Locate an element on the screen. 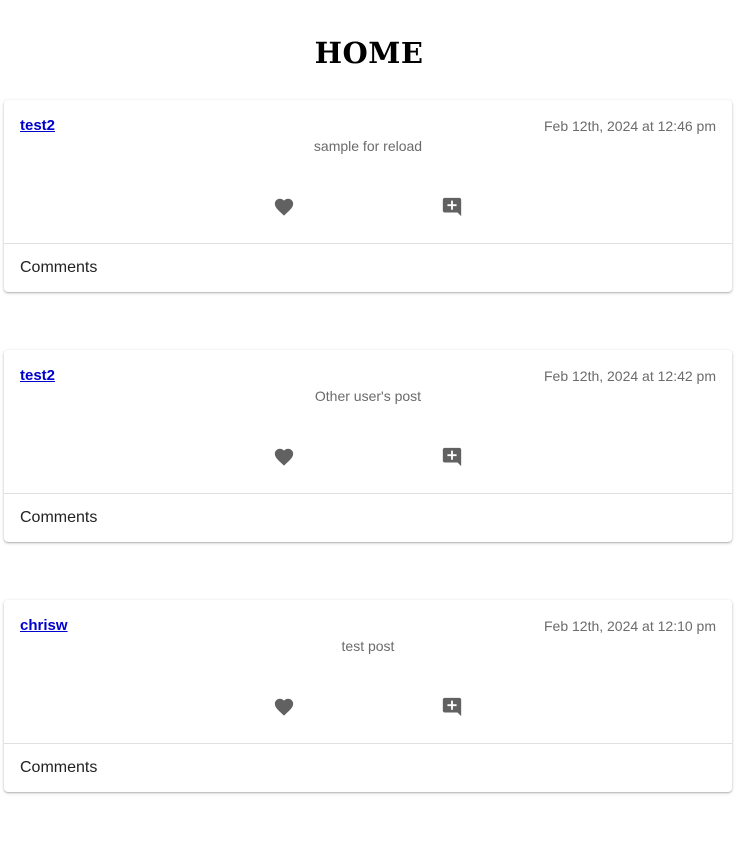 The width and height of the screenshot is (738, 850). post-timestamp: Feb 12th, 2024 at 12:42 pm is located at coordinates (629, 376).